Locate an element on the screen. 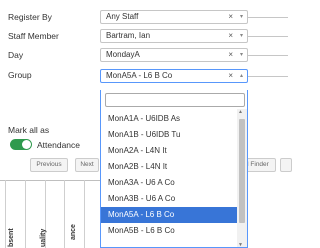  register-by-select: Any Staff × ▾ is located at coordinates (174, 17).